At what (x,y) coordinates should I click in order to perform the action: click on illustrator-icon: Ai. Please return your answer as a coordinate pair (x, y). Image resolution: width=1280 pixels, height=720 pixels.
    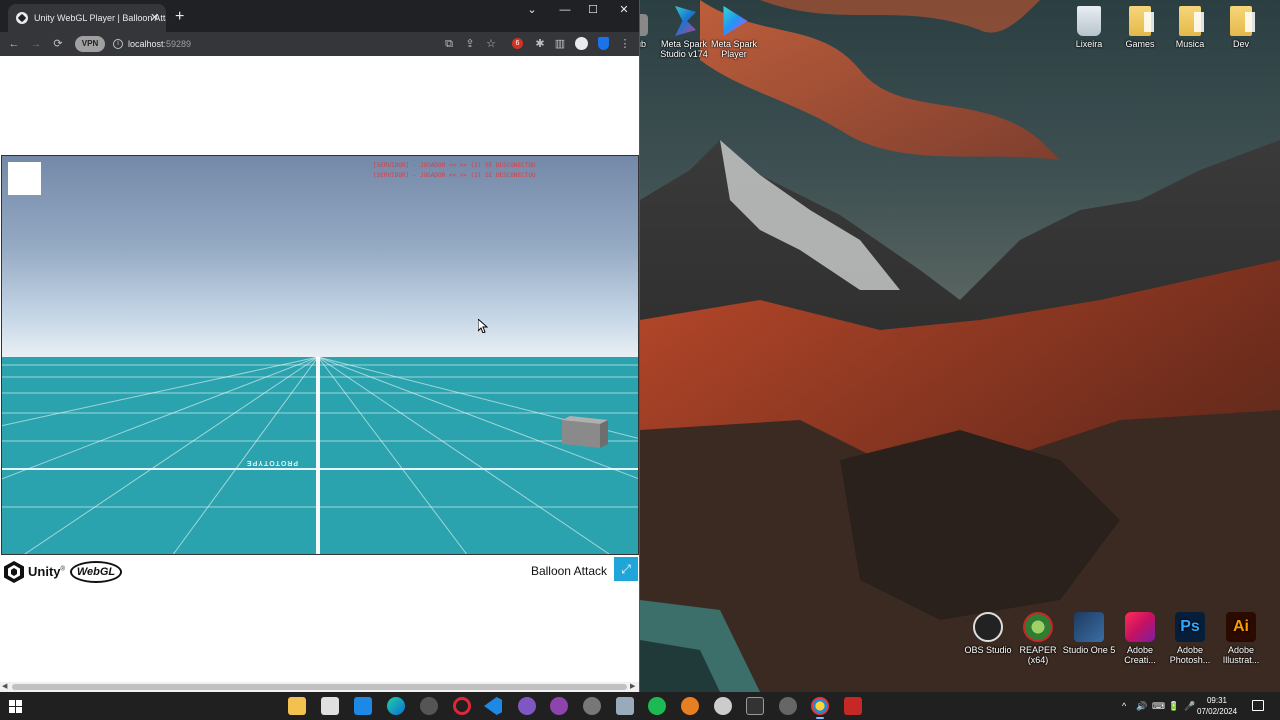
    Looking at the image, I should click on (1241, 627).